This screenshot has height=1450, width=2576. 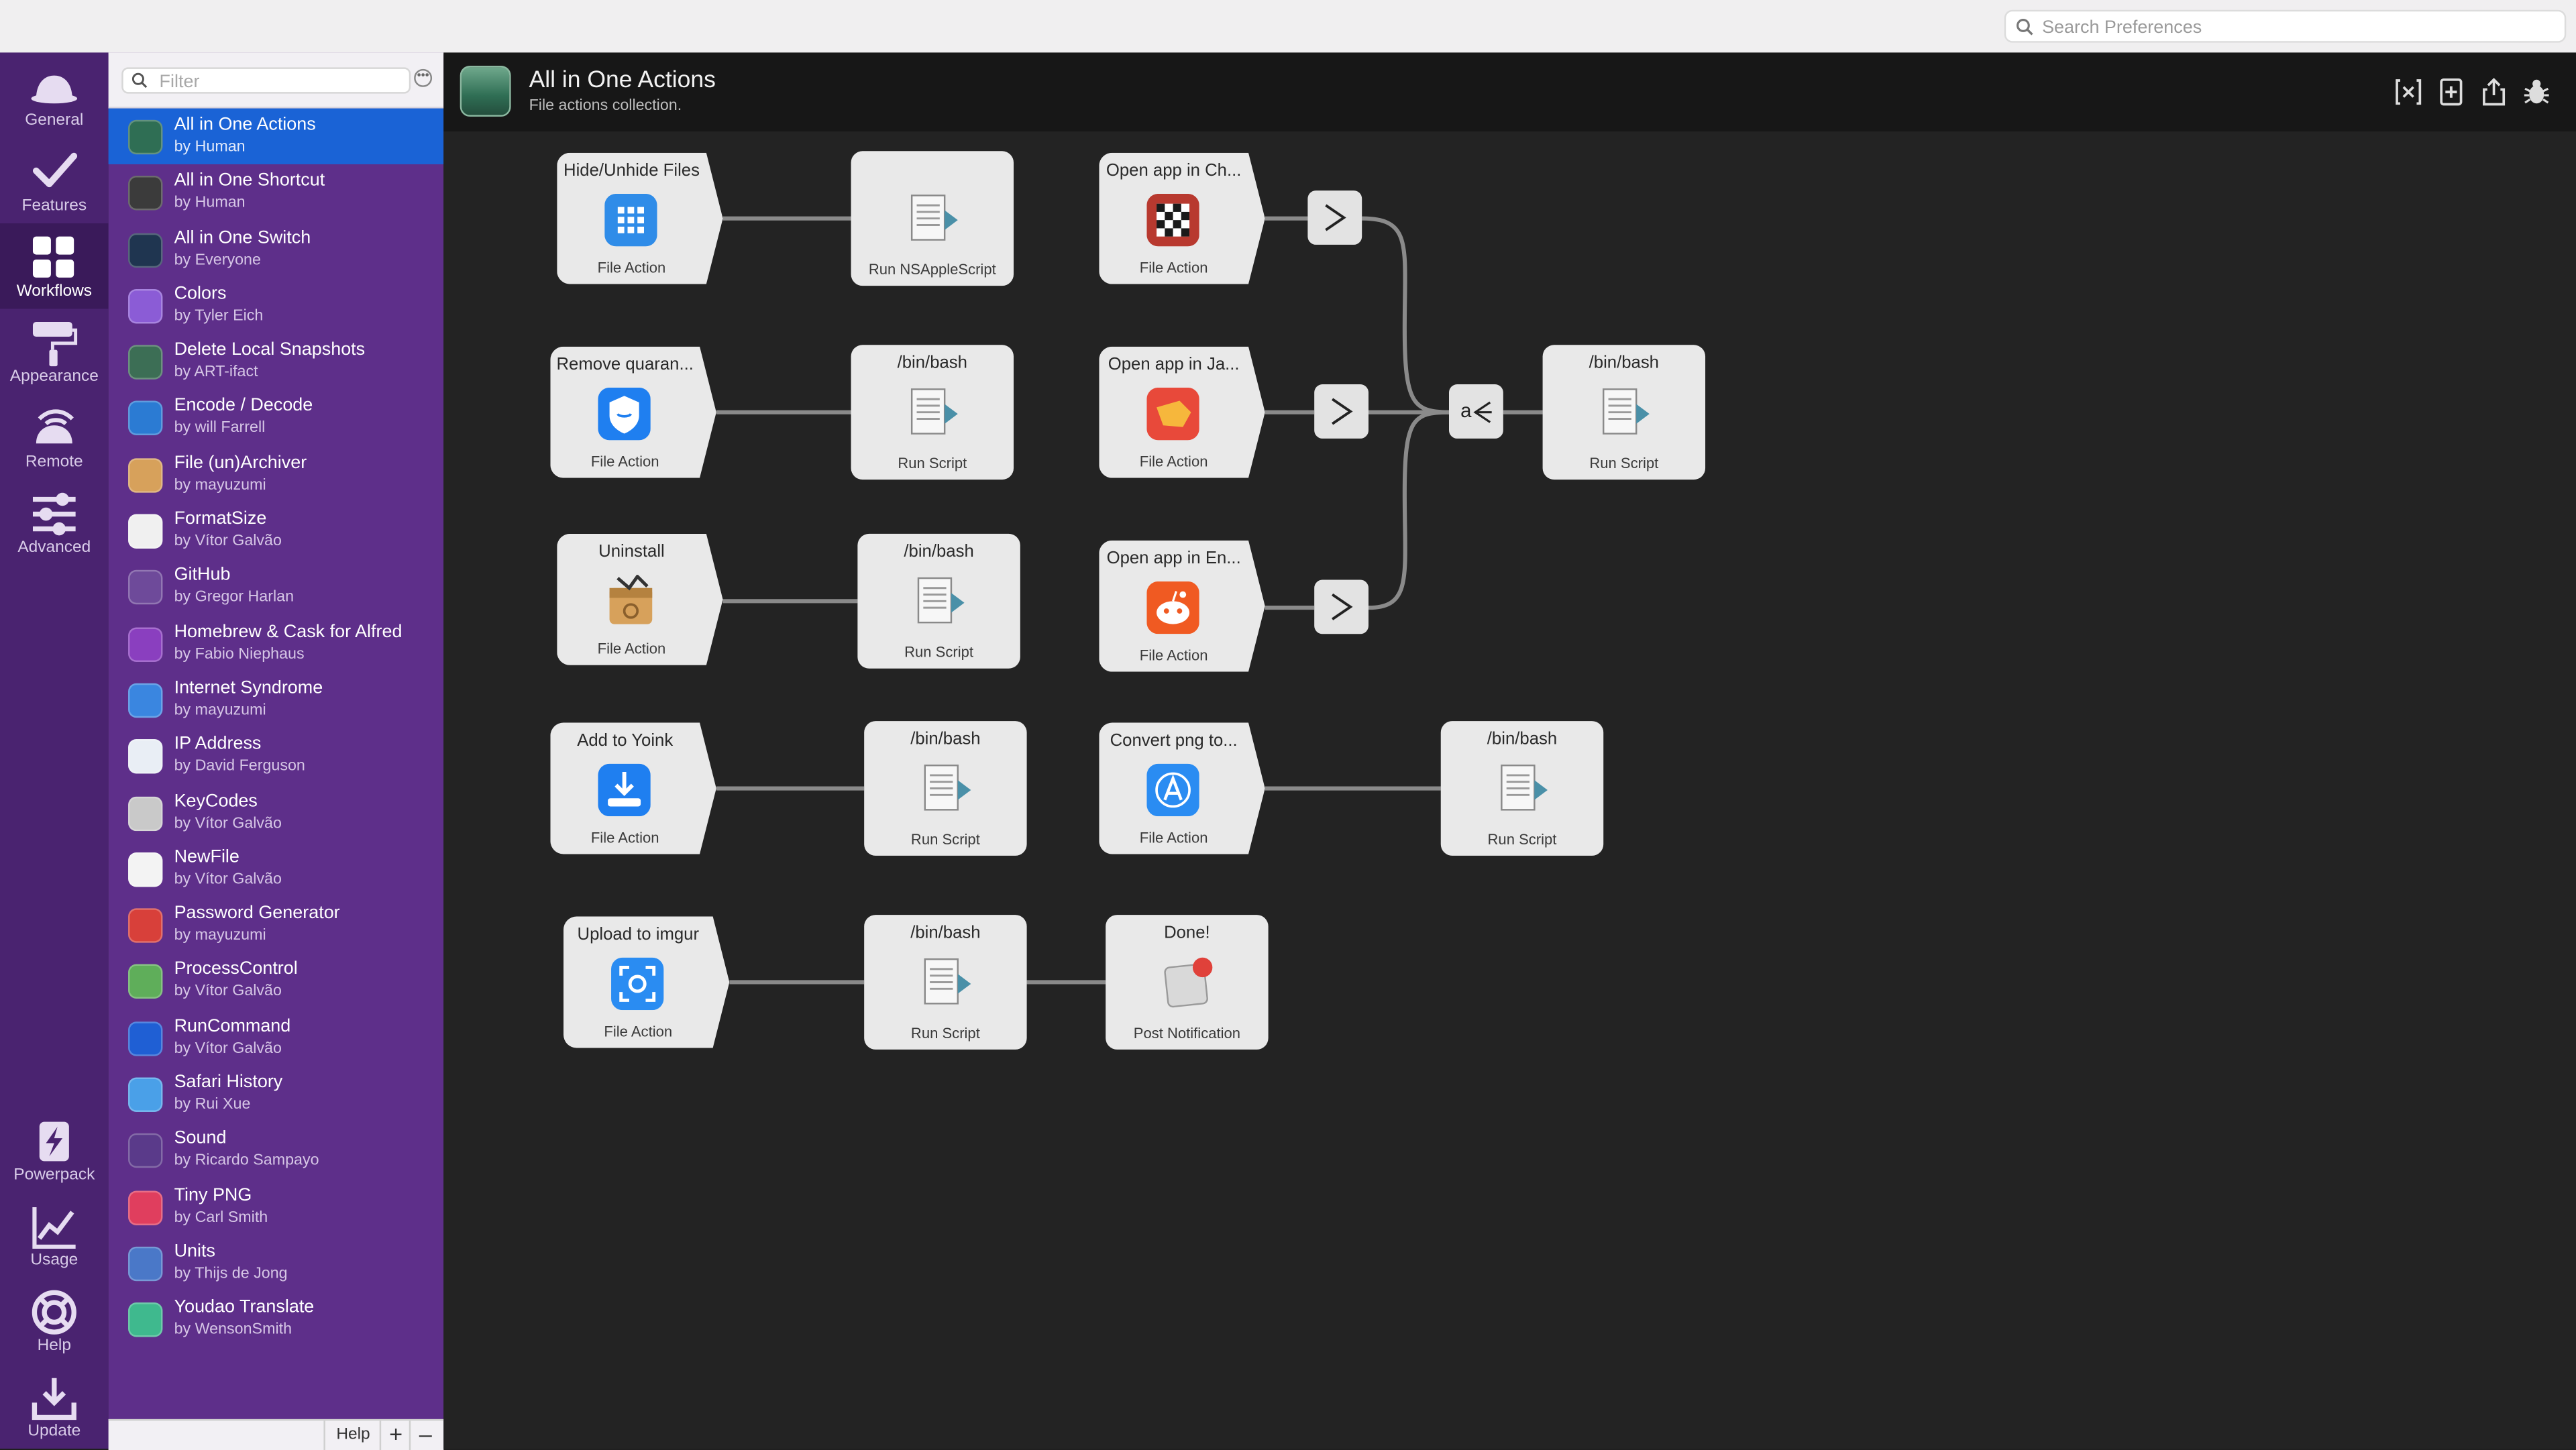 What do you see at coordinates (276, 193) in the screenshot?
I see `workflow-list-item: All in One Shortcut by Human` at bounding box center [276, 193].